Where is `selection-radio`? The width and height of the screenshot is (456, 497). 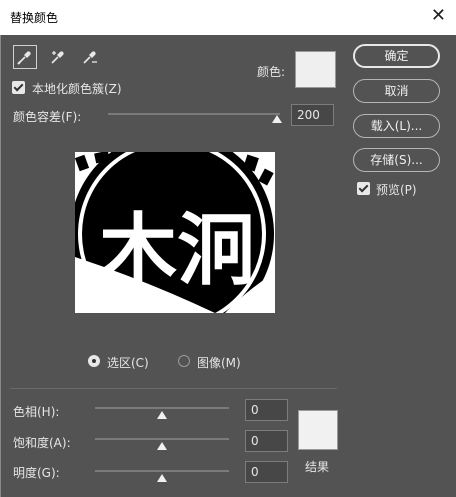 selection-radio is located at coordinates (94, 361).